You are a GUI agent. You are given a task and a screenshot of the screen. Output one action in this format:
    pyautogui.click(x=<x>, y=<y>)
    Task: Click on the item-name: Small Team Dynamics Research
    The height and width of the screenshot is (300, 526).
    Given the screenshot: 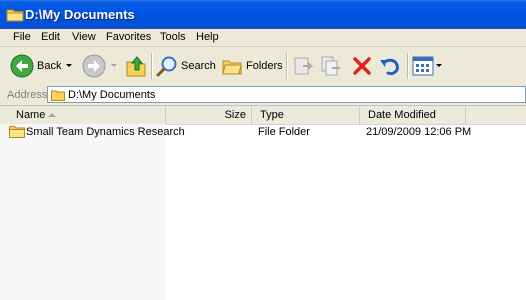 What is the action you would take?
    pyautogui.click(x=105, y=132)
    